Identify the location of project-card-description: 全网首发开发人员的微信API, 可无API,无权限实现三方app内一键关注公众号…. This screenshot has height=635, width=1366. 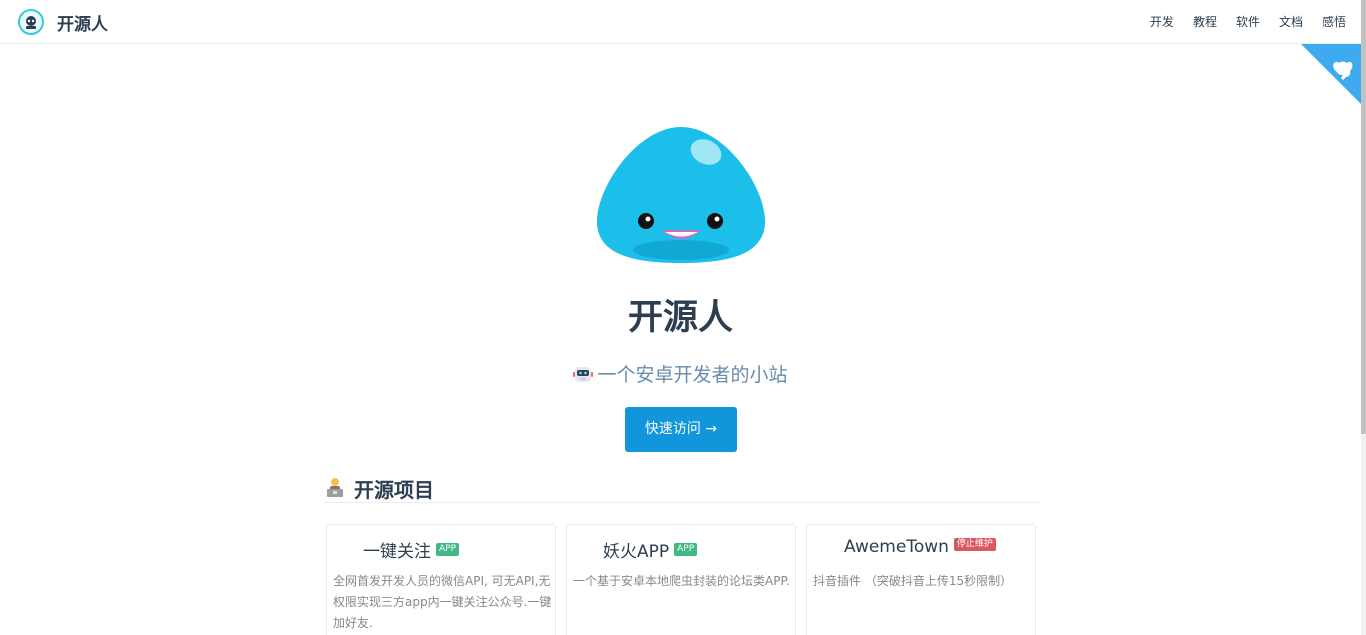
(442, 602).